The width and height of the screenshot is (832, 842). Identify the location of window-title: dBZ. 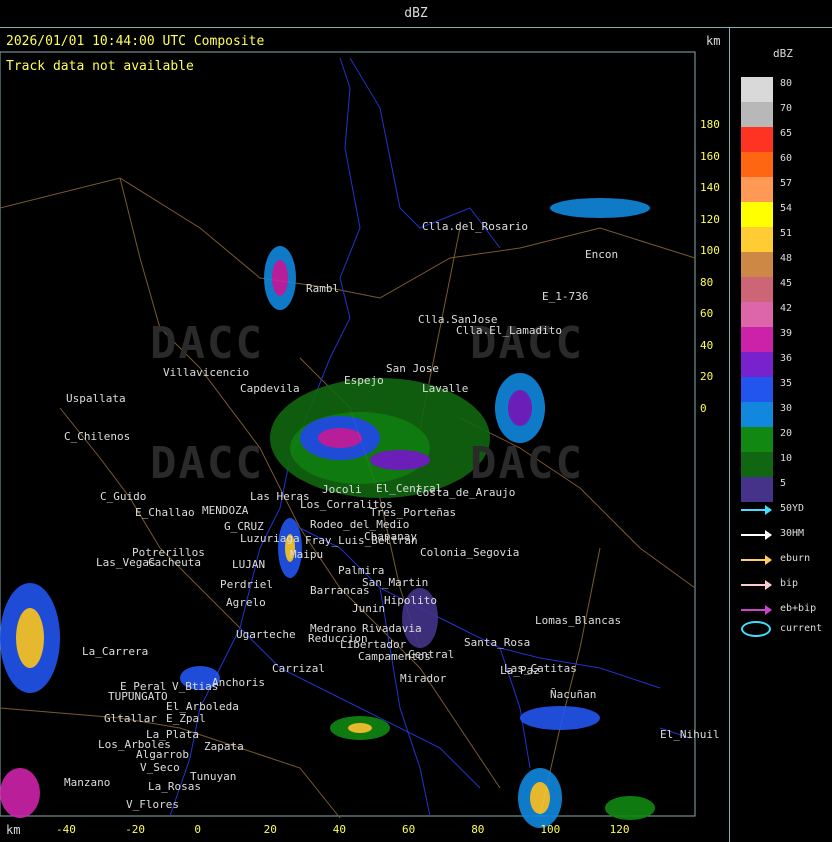
(416, 14).